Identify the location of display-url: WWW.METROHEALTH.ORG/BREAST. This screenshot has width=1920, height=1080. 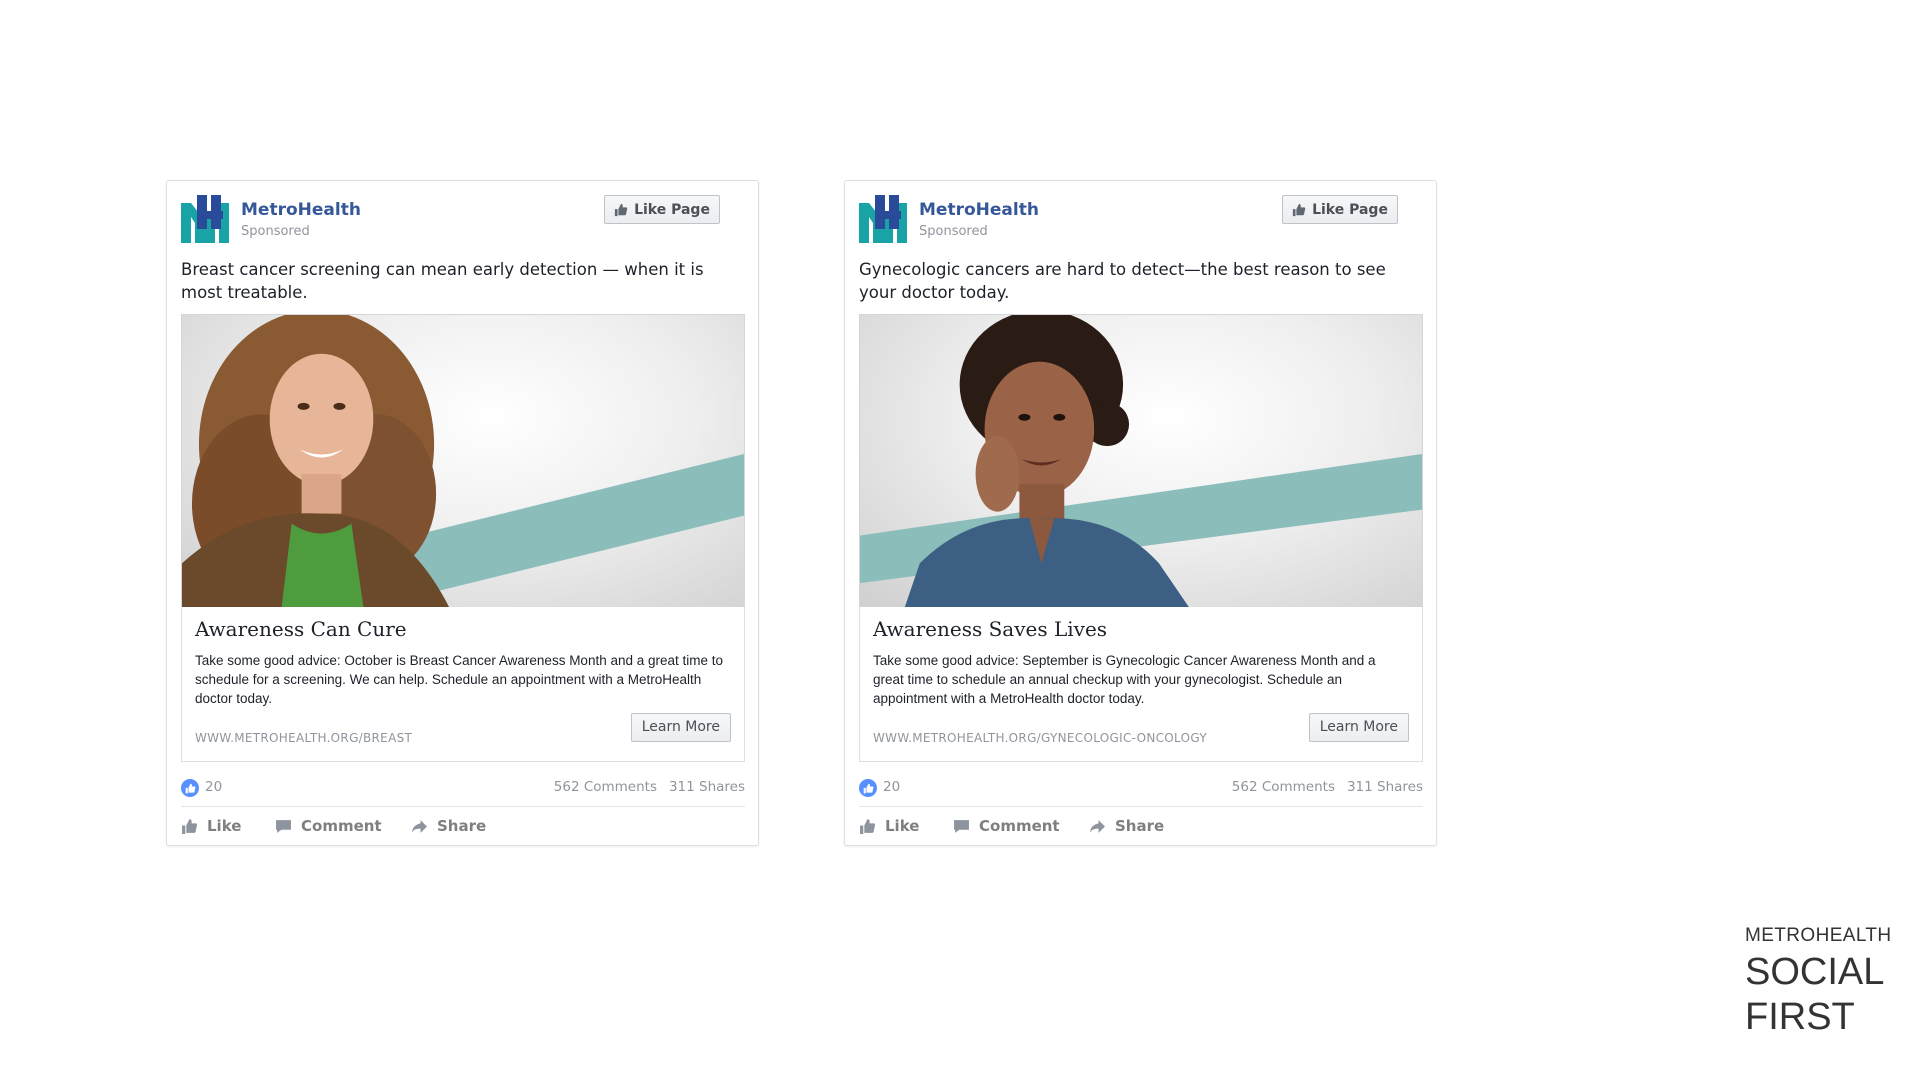
(303, 738).